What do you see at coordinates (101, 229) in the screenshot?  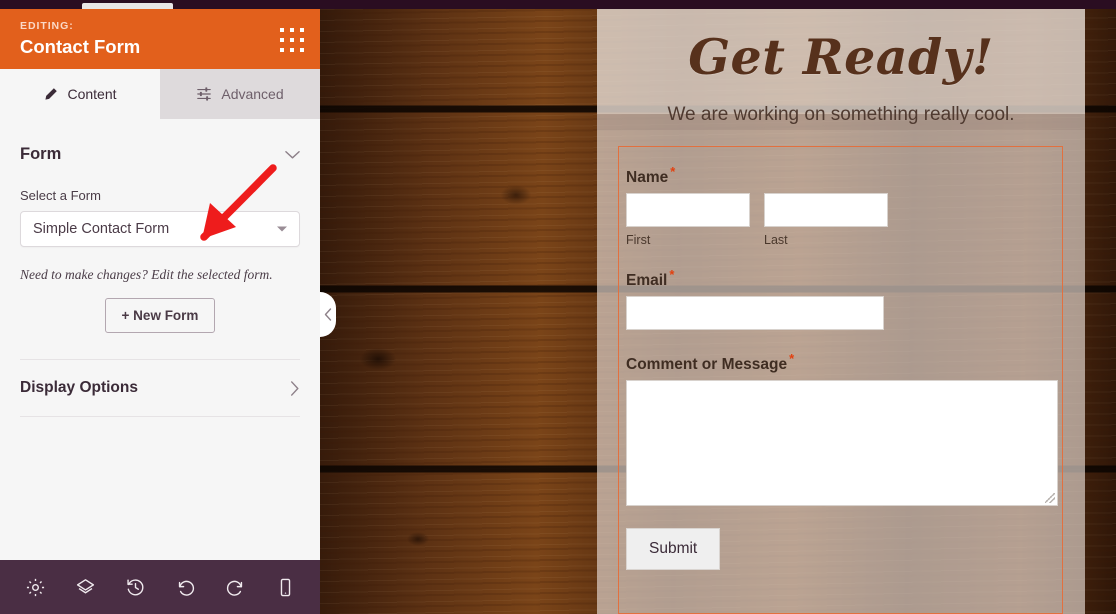 I see `form-select-value: Simple Contact Form` at bounding box center [101, 229].